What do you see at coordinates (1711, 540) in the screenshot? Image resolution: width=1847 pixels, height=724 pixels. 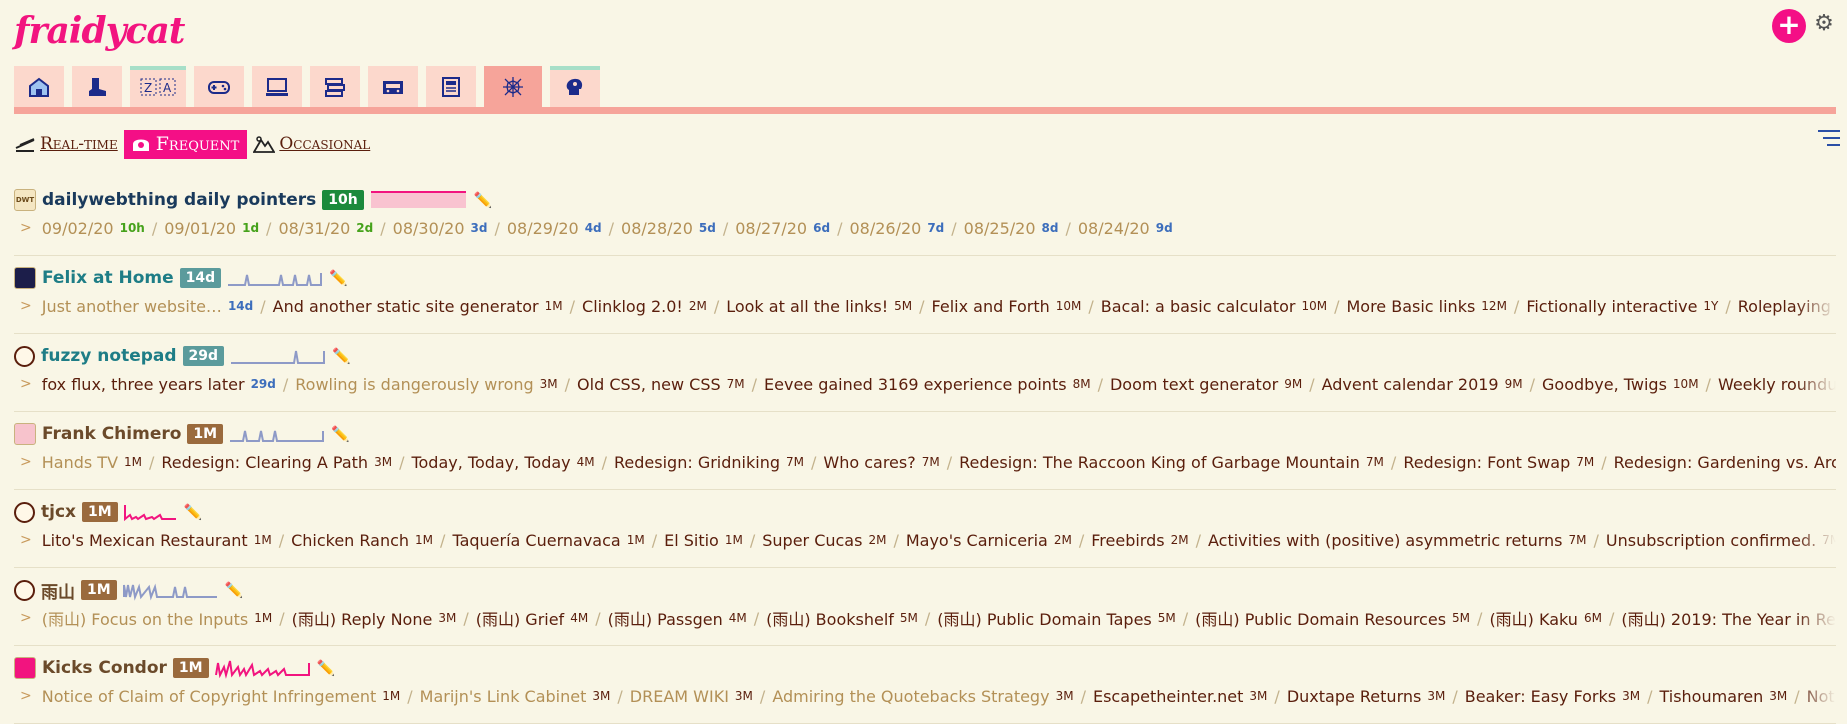 I see `post-link: Unsubscription confirmed.` at bounding box center [1711, 540].